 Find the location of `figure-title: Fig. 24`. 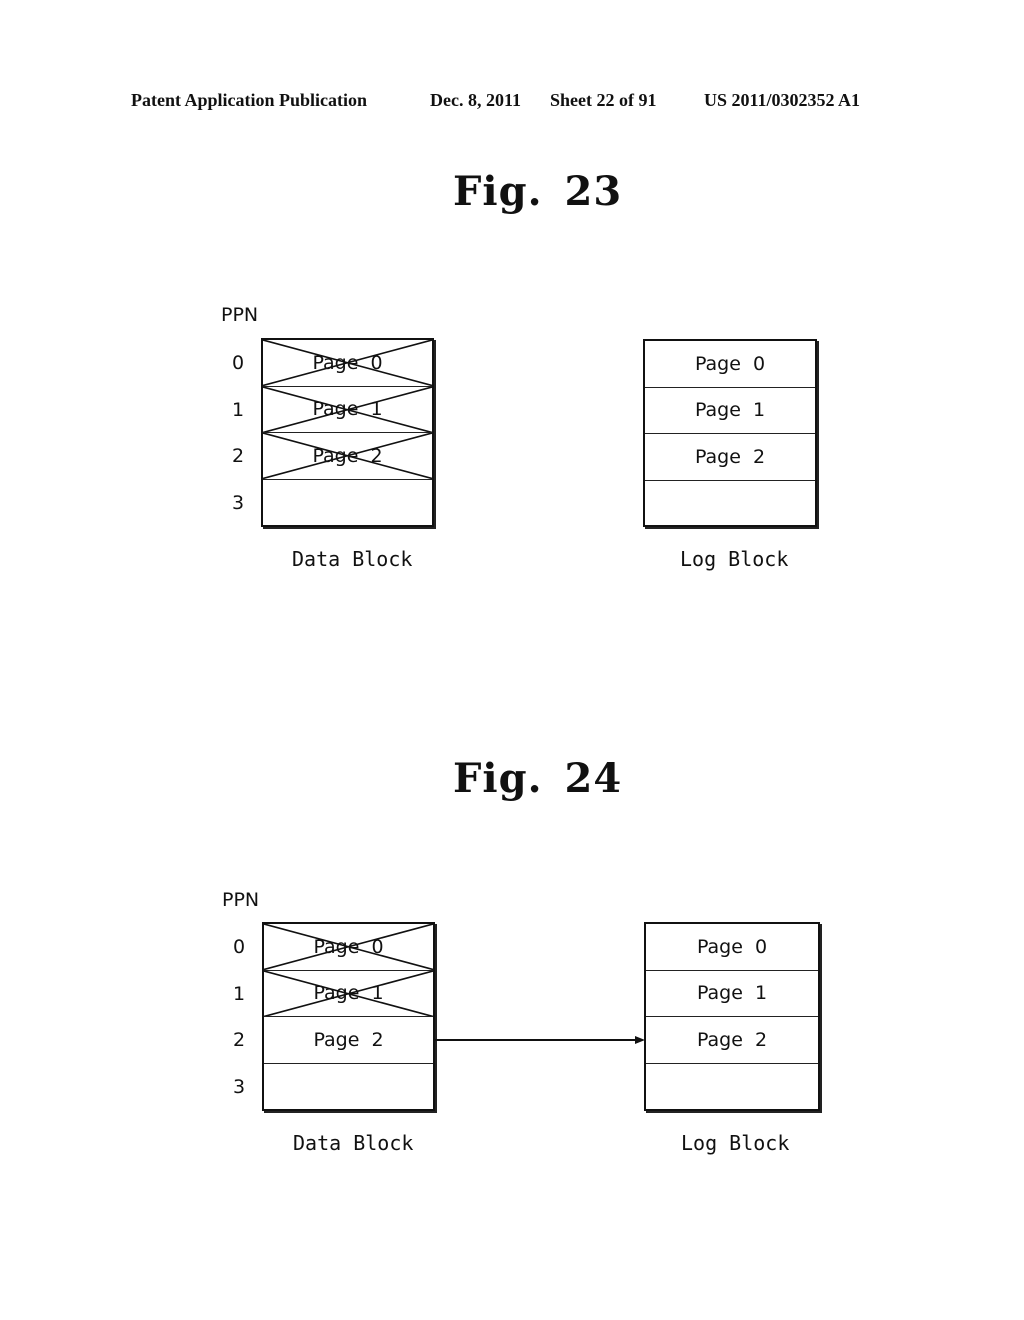

figure-title: Fig. 24 is located at coordinates (537, 778).